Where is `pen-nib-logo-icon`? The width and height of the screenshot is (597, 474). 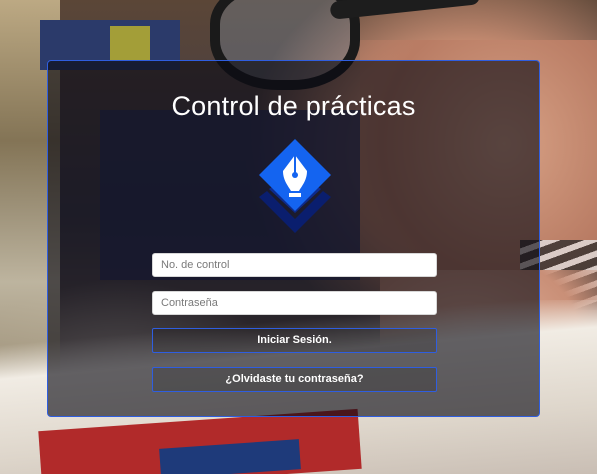 pen-nib-logo-icon is located at coordinates (295, 189).